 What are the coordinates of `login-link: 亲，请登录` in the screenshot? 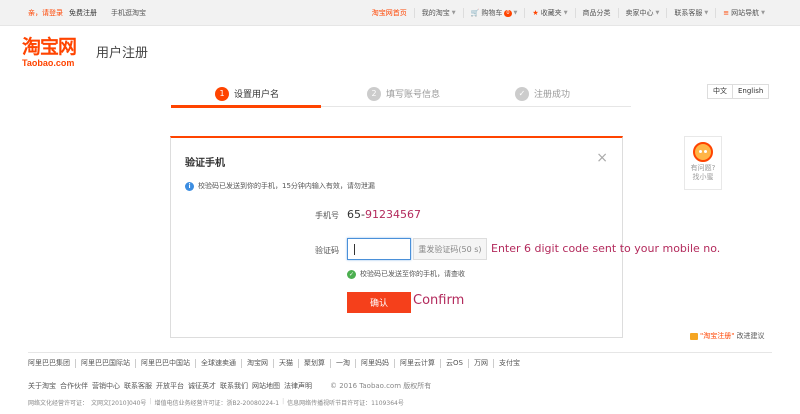 It's located at (45, 13).